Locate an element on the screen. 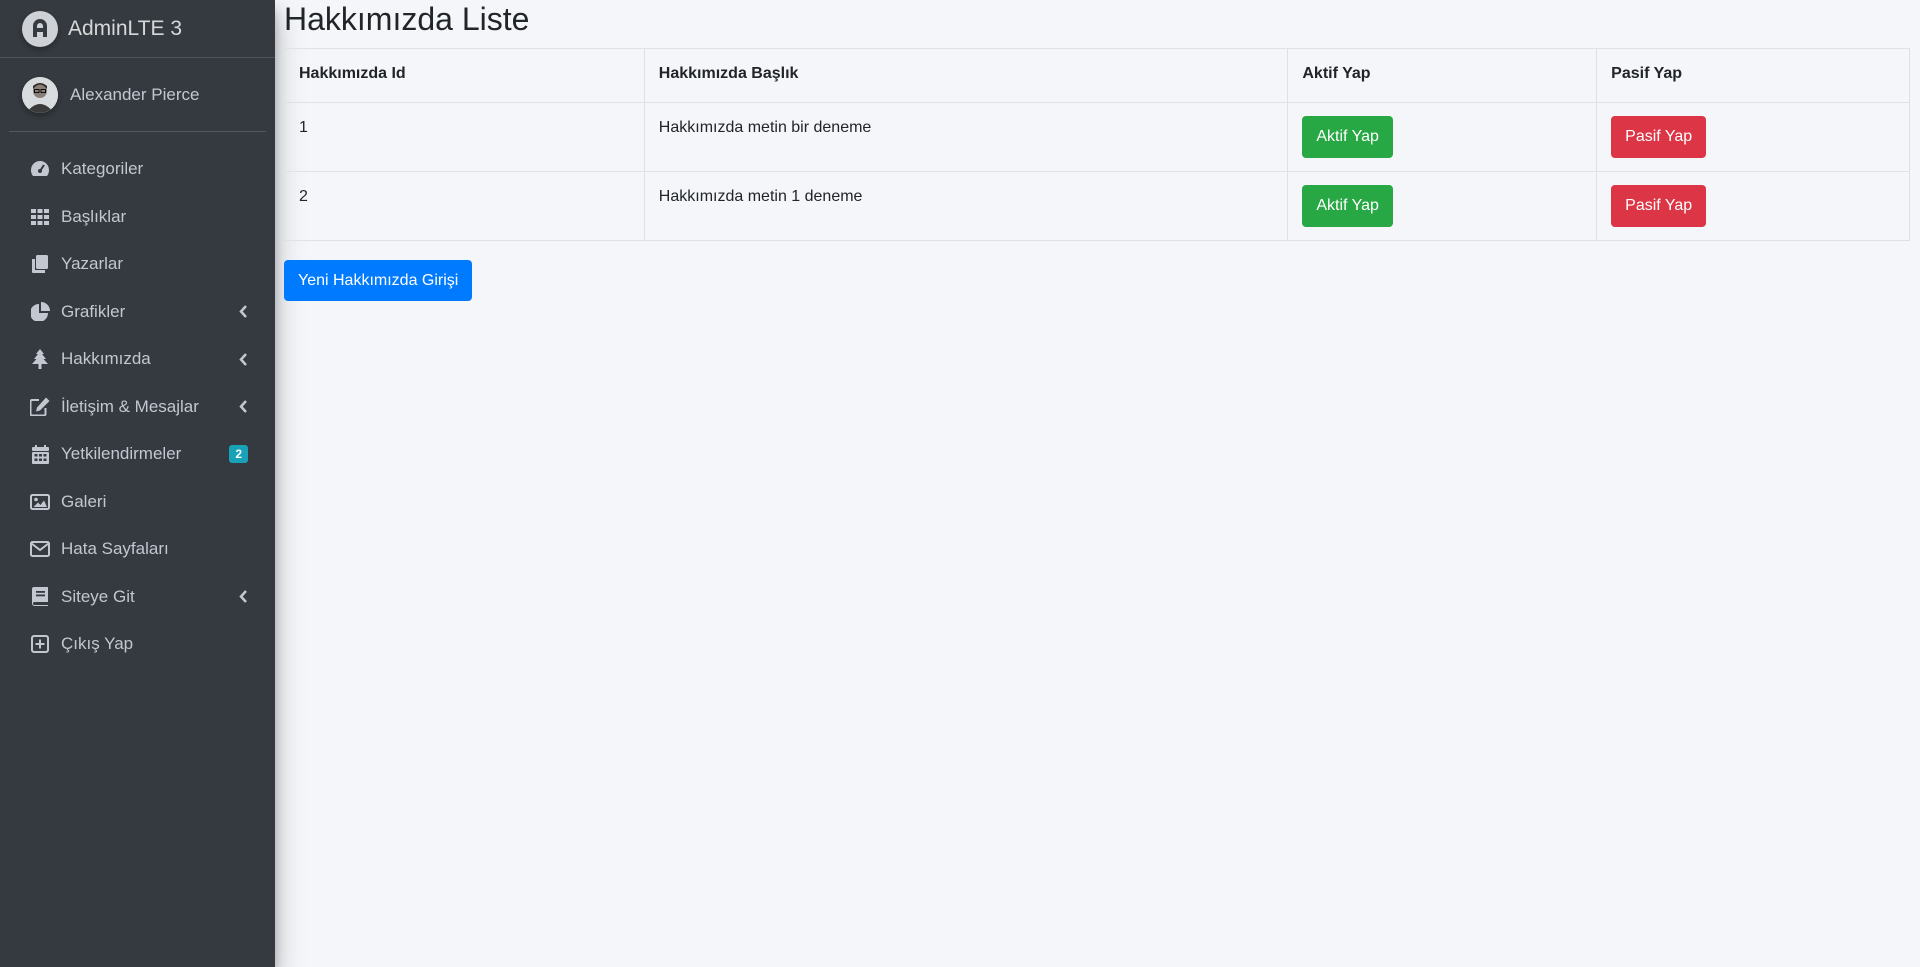 This screenshot has width=1920, height=967. th-grid-icon is located at coordinates (40, 217).